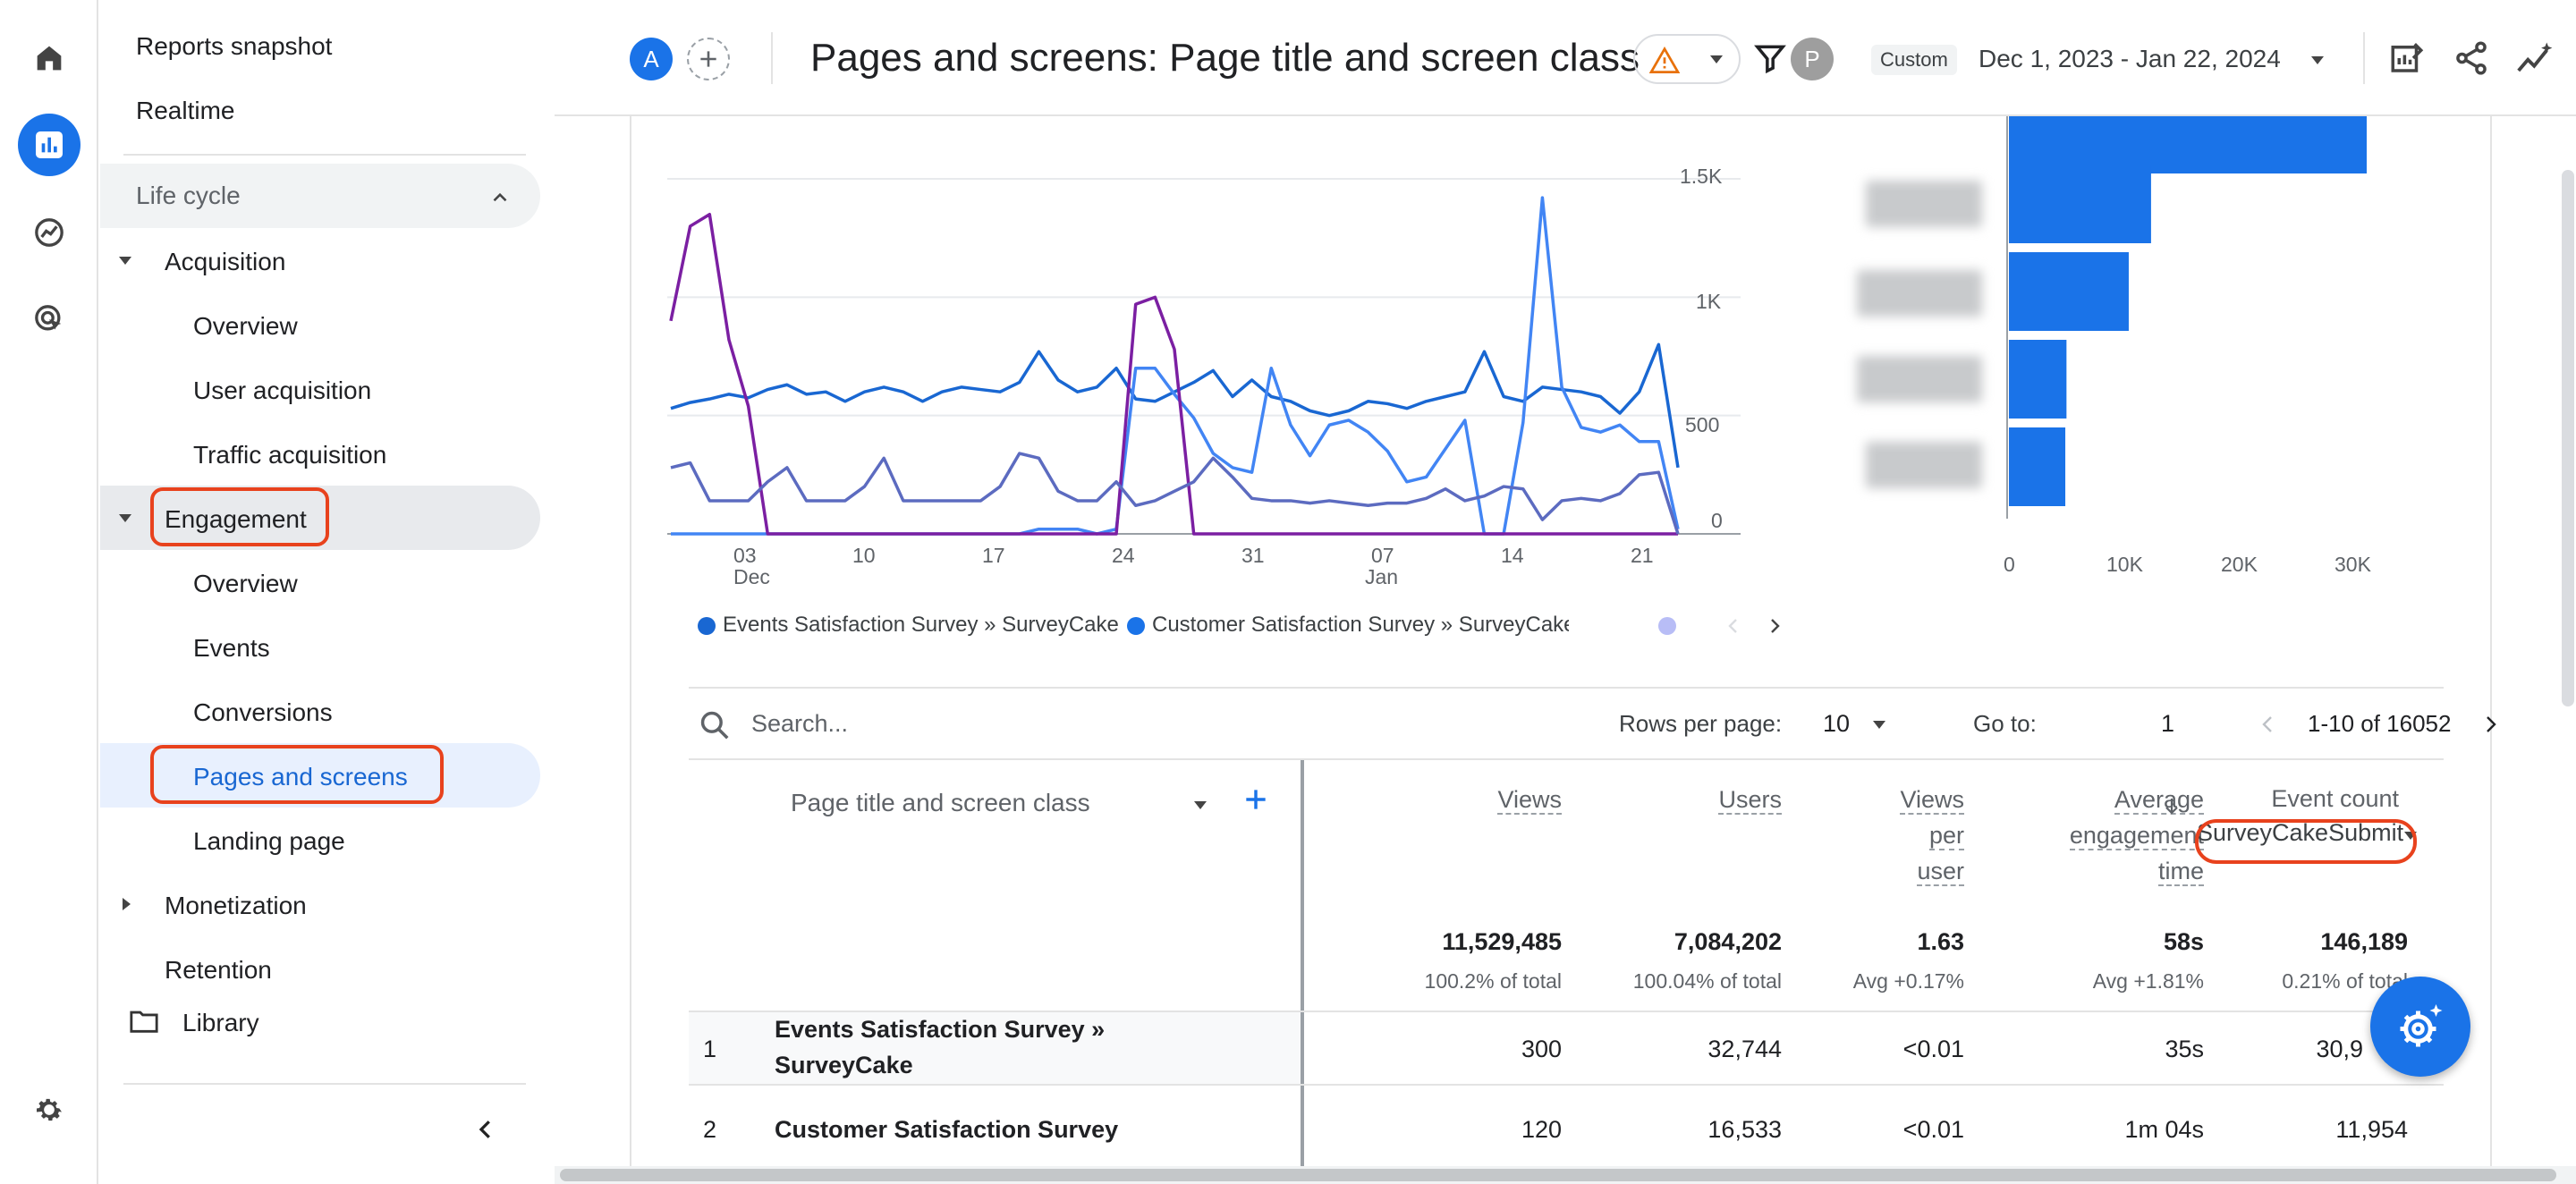  Describe the element at coordinates (940, 803) in the screenshot. I see `dimension-header: Page title and screen class` at that location.